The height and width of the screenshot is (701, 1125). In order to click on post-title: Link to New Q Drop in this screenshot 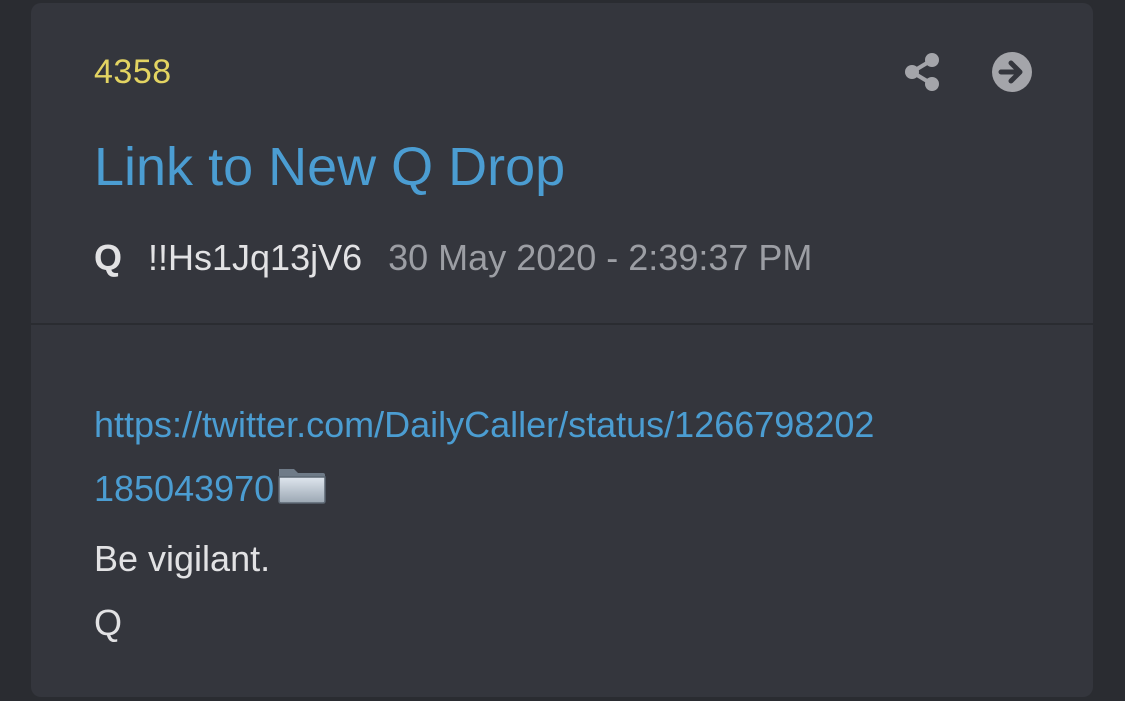, I will do `click(329, 167)`.